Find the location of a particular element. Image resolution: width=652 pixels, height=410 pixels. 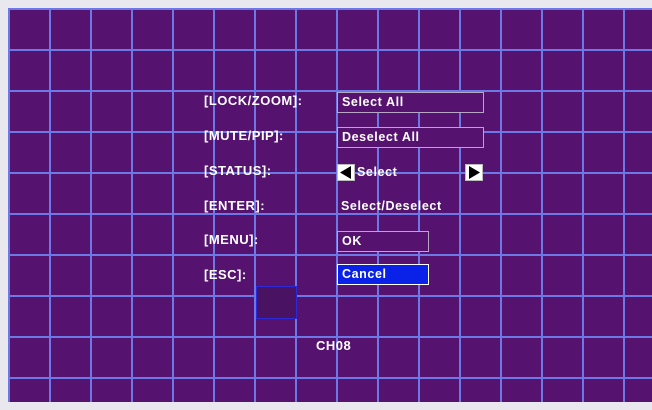

focus-cell is located at coordinates (276, 302).